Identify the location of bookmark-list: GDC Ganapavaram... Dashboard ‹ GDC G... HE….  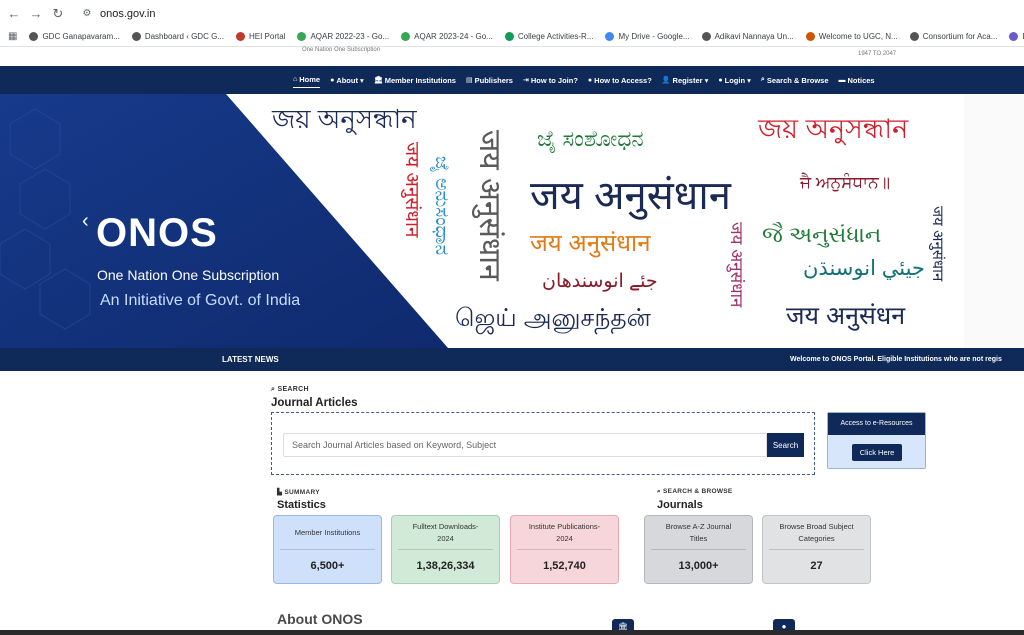
(526, 36).